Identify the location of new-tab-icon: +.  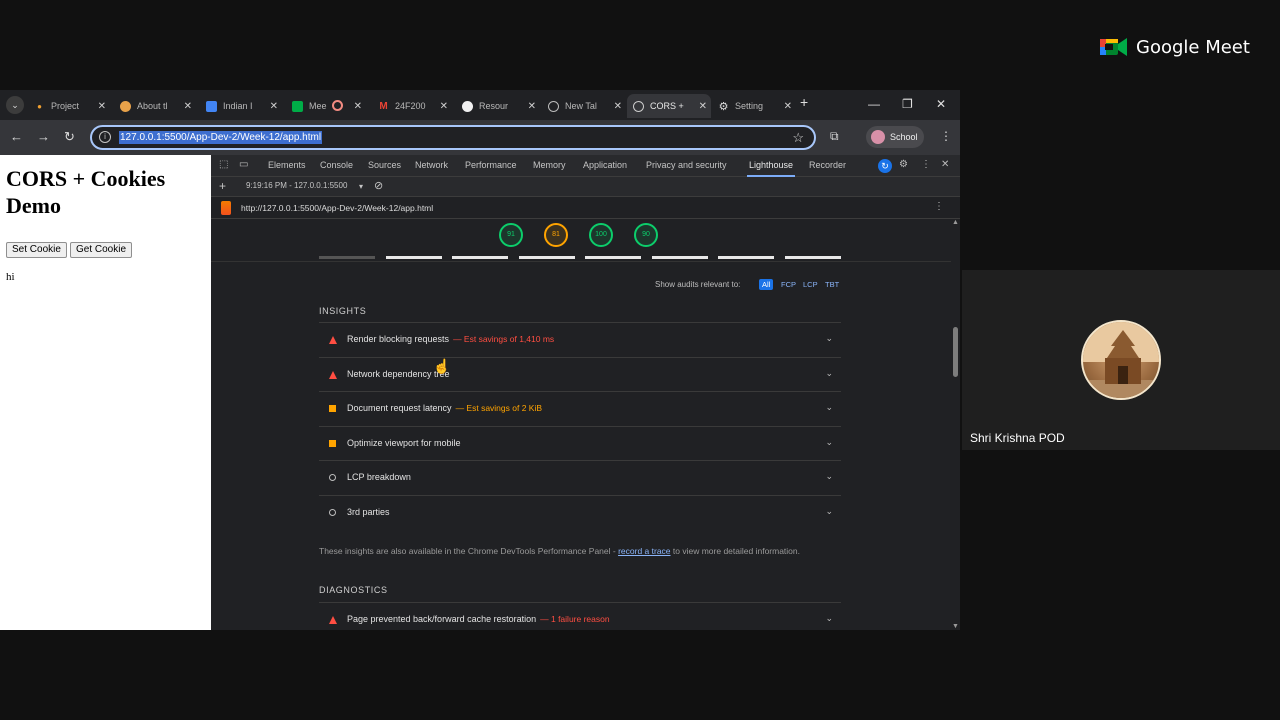
(804, 102).